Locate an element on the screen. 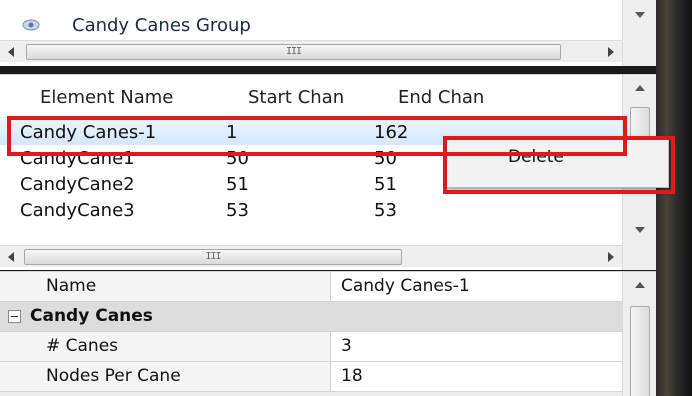 This screenshot has width=692, height=396. delete-highlight is located at coordinates (559, 165).